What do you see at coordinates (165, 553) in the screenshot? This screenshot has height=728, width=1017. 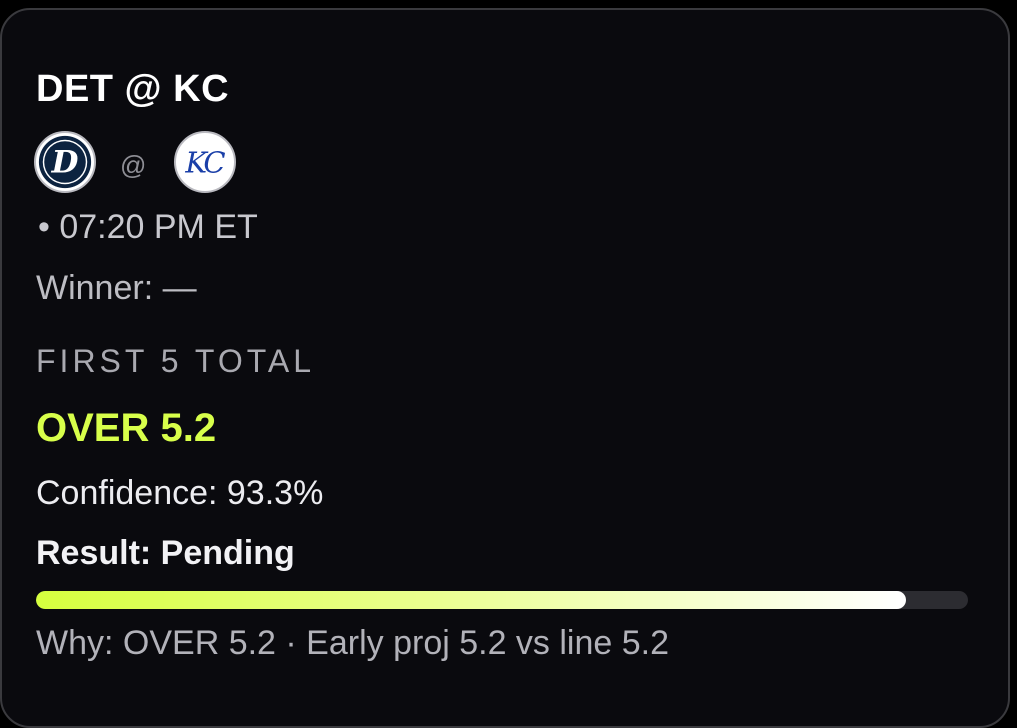 I see `result-label: Result: Pending` at bounding box center [165, 553].